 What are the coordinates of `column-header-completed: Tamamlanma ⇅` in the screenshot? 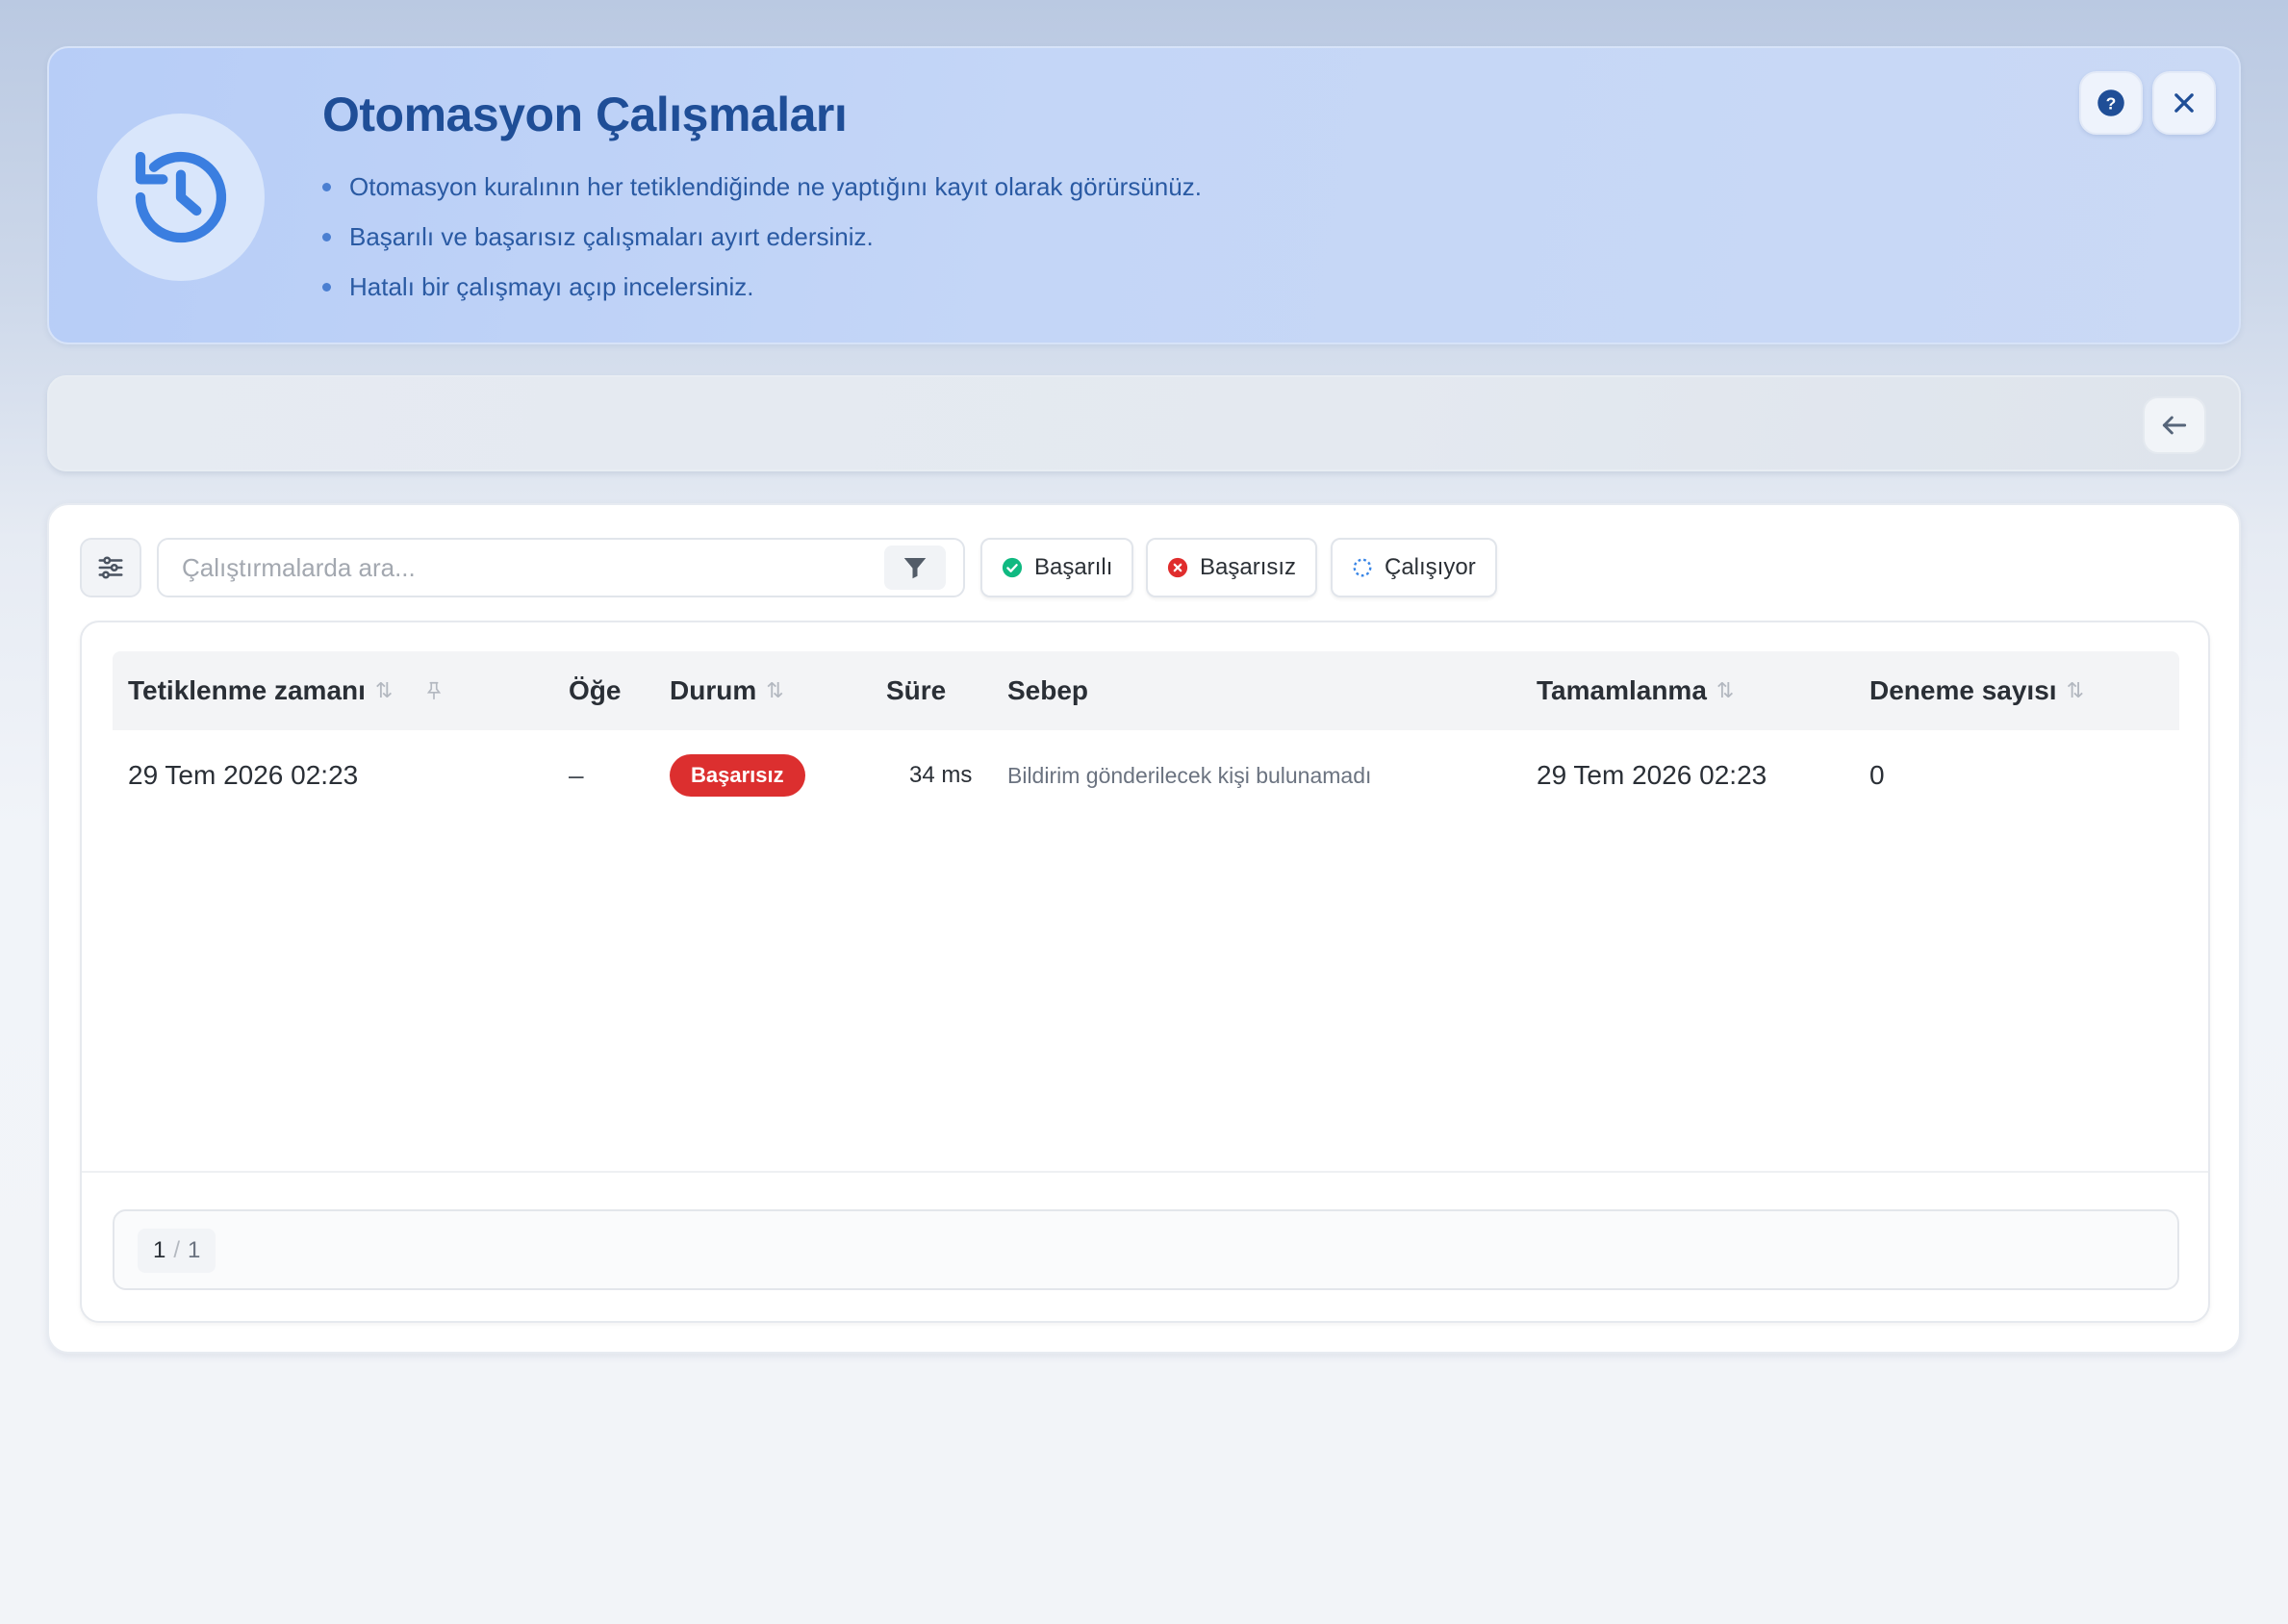 It's located at (1635, 690).